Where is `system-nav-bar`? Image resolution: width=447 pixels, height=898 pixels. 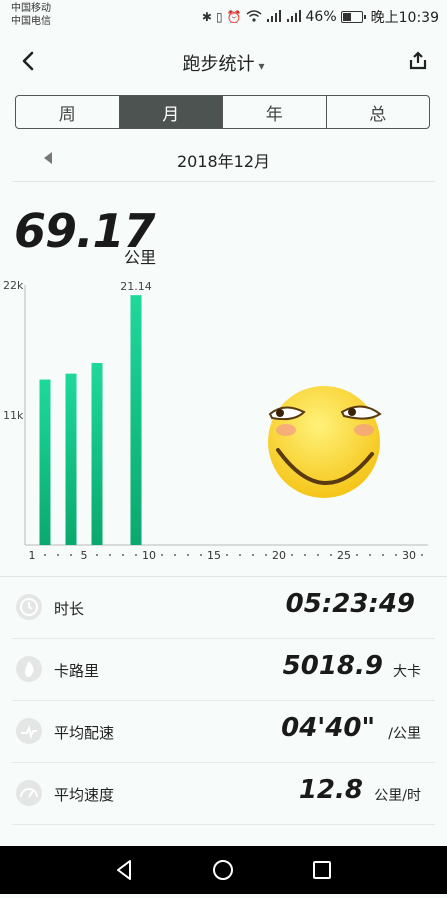 system-nav-bar is located at coordinates (223, 870).